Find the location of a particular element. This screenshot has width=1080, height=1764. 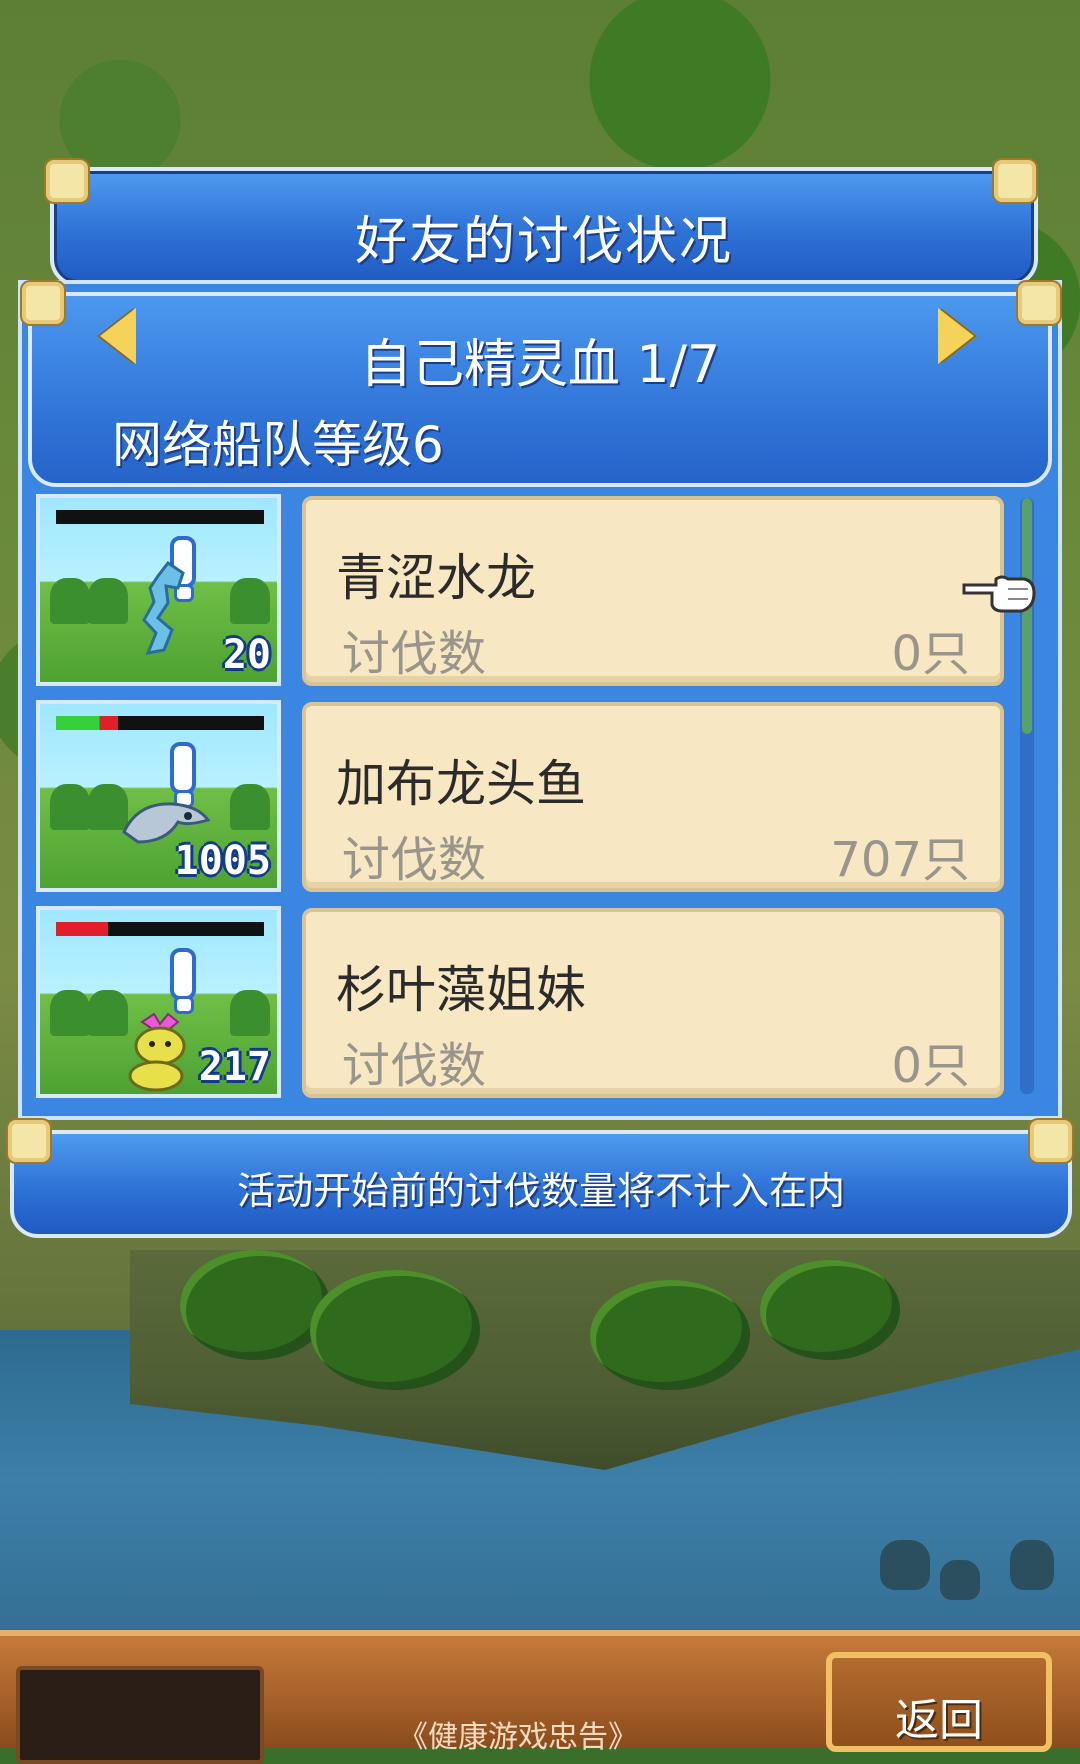

dialog-title: 好友的讨伐状况 is located at coordinates (543, 242).